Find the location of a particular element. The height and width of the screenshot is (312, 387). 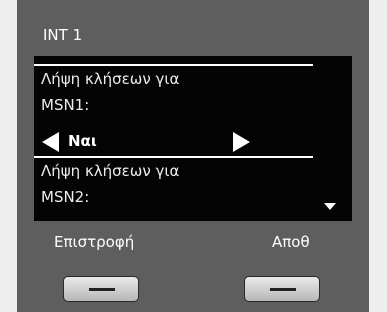

title-bar: INT 1 is located at coordinates (193, 36).